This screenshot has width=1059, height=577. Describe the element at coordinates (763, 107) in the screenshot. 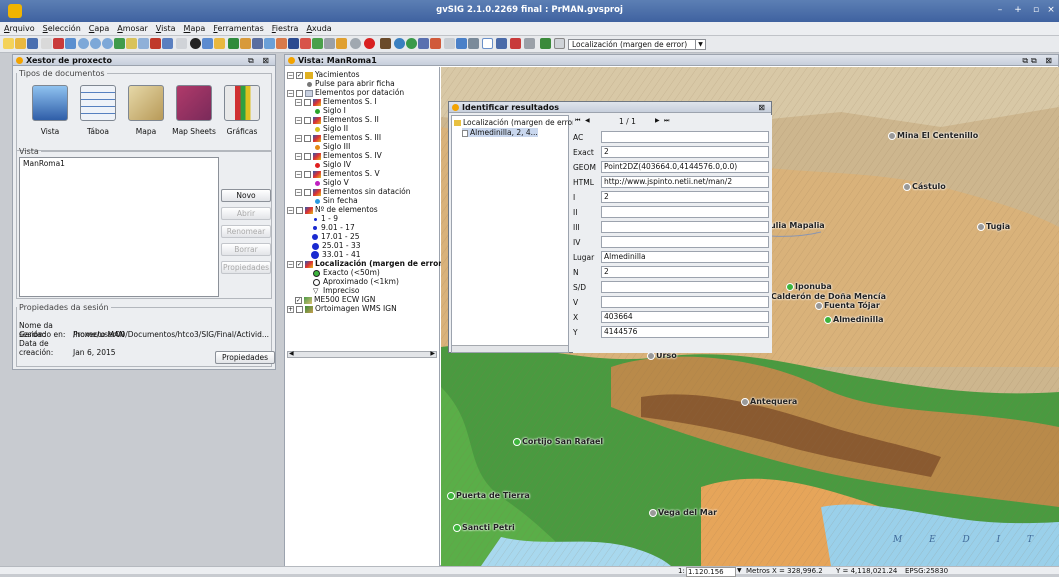

I see `close-dialog-icon: ⊠` at that location.